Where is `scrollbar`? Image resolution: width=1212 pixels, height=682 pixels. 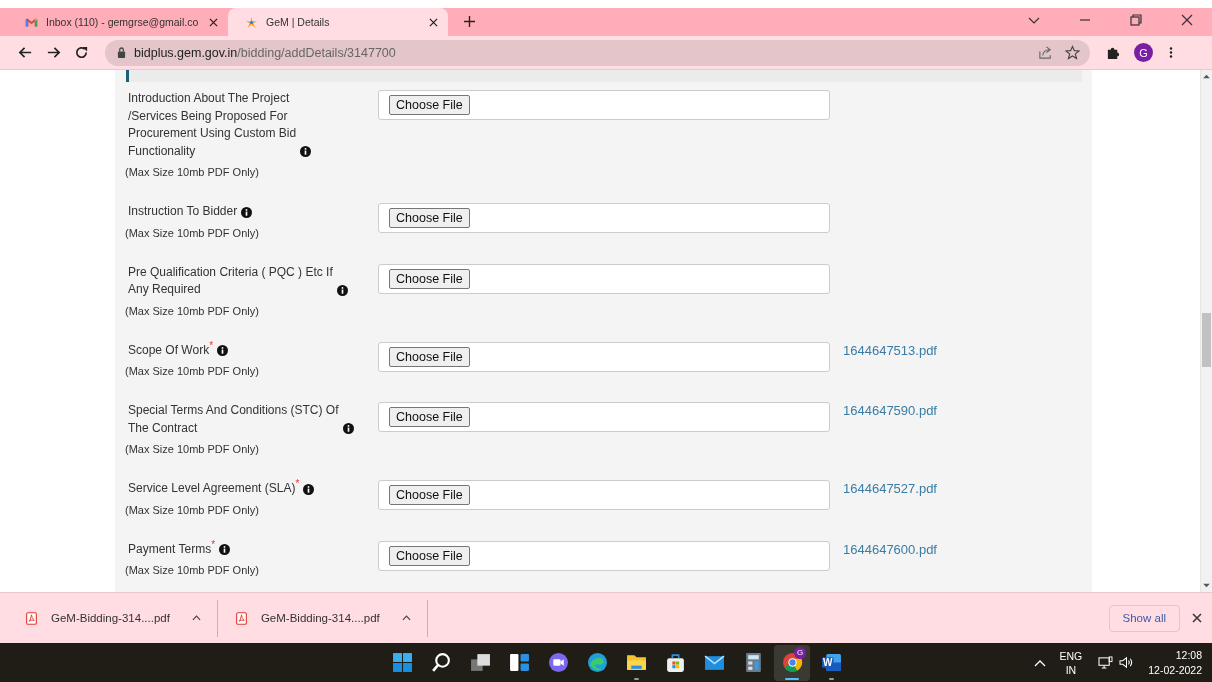
scrollbar is located at coordinates (1206, 331).